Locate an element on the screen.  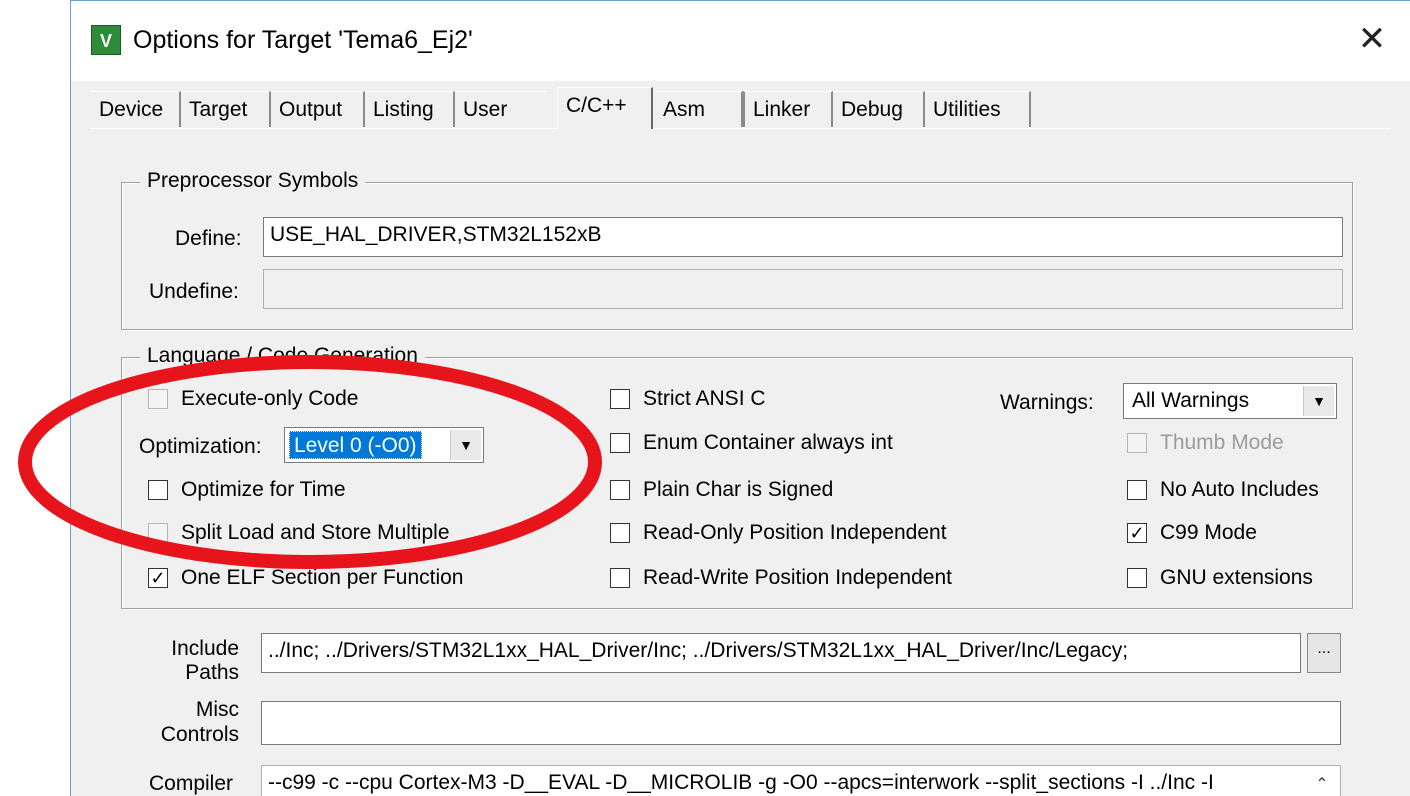
highlight-ellipse is located at coordinates (310, 462).